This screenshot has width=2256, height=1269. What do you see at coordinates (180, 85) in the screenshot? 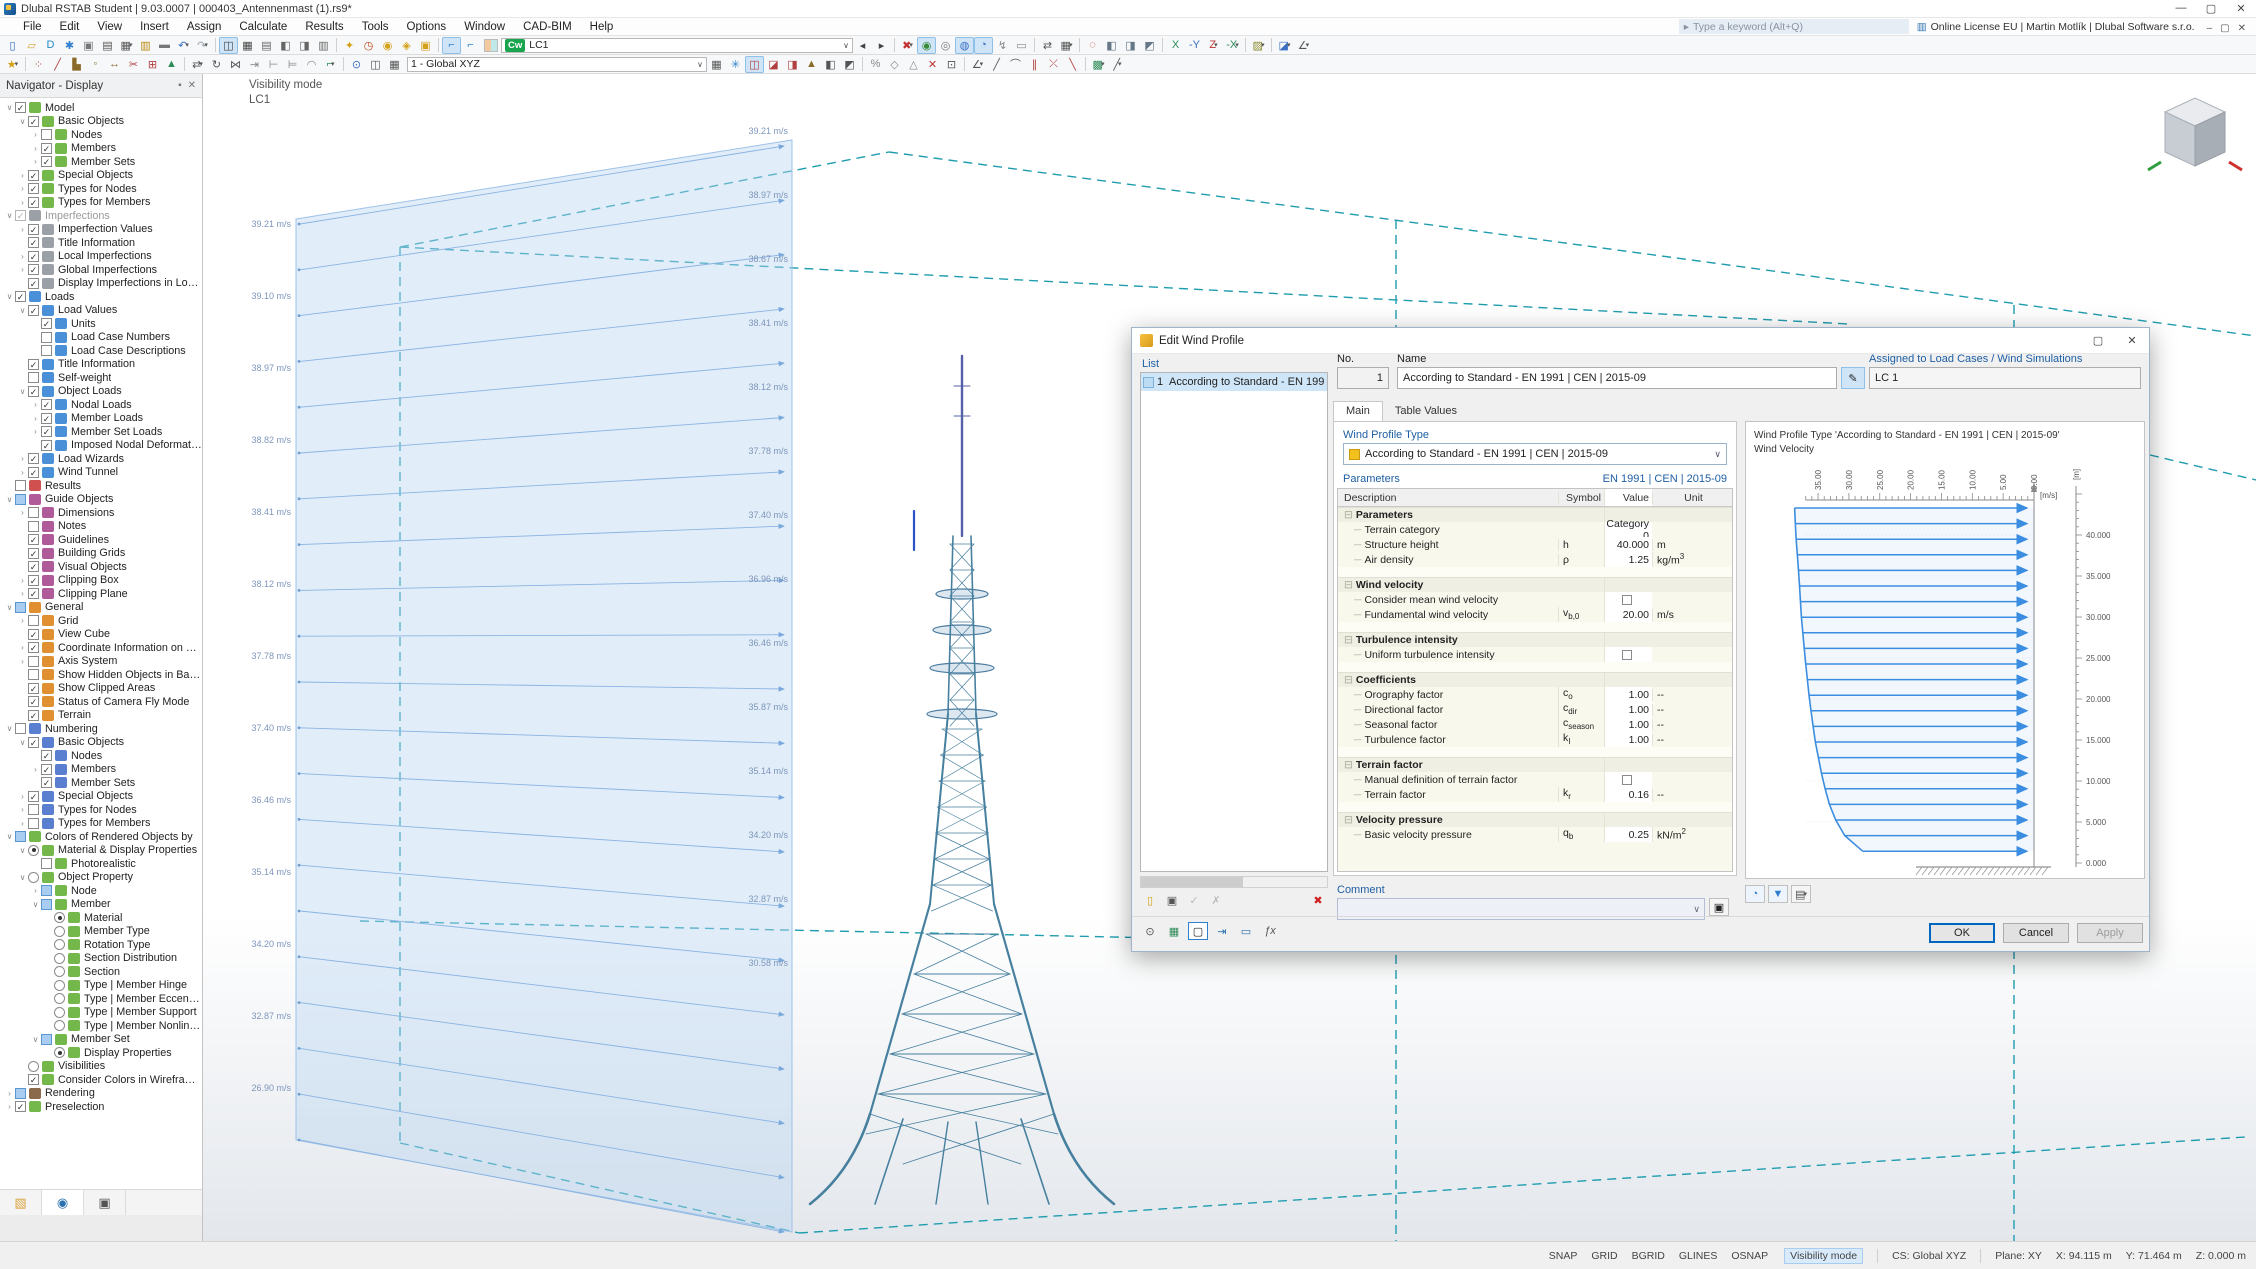
I see `pin-icon: ▪` at bounding box center [180, 85].